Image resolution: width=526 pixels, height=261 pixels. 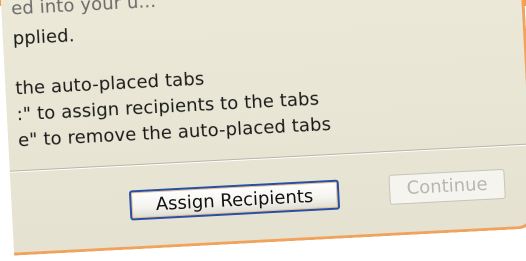 What do you see at coordinates (44, 37) in the screenshot?
I see `instruction-line-2: pplied.` at bounding box center [44, 37].